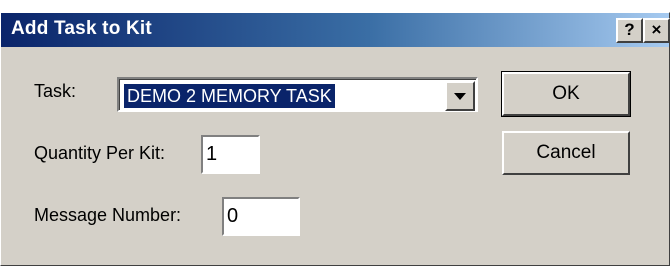 The height and width of the screenshot is (266, 670). What do you see at coordinates (108, 215) in the screenshot?
I see `message-number-label: Message Number:` at bounding box center [108, 215].